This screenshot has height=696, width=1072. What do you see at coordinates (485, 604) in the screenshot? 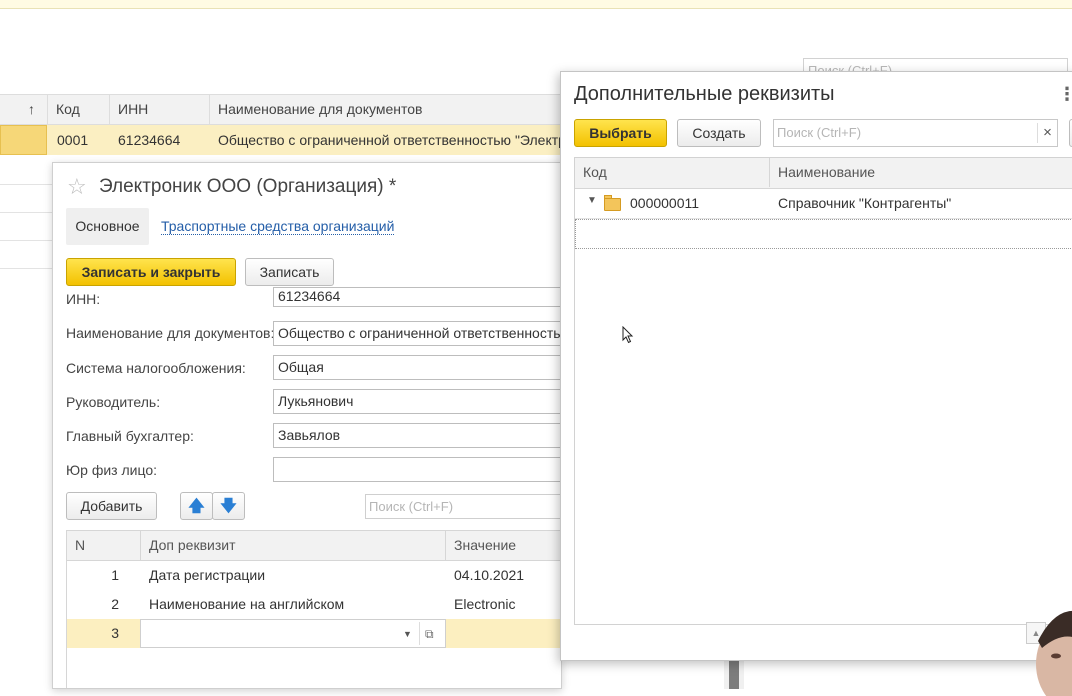
I see `cell-value: Electronic` at bounding box center [485, 604].